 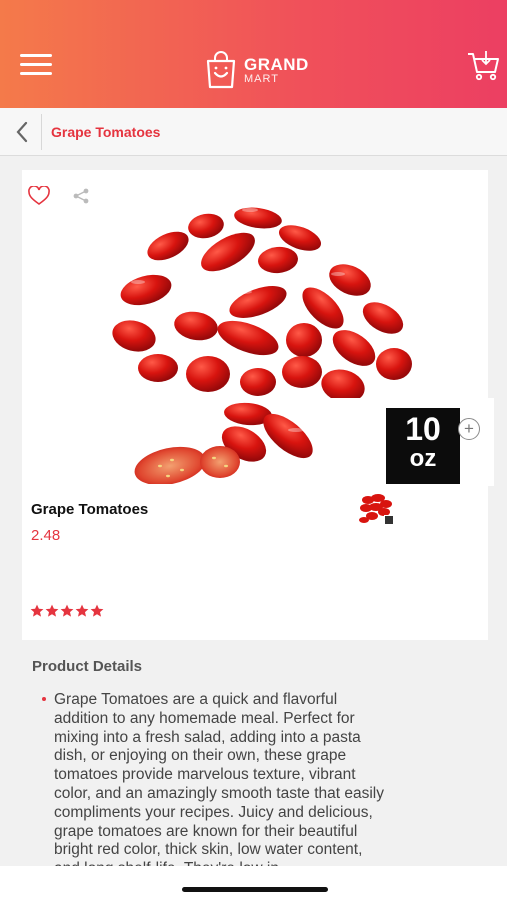 I want to click on share-icon, so click(x=81, y=196).